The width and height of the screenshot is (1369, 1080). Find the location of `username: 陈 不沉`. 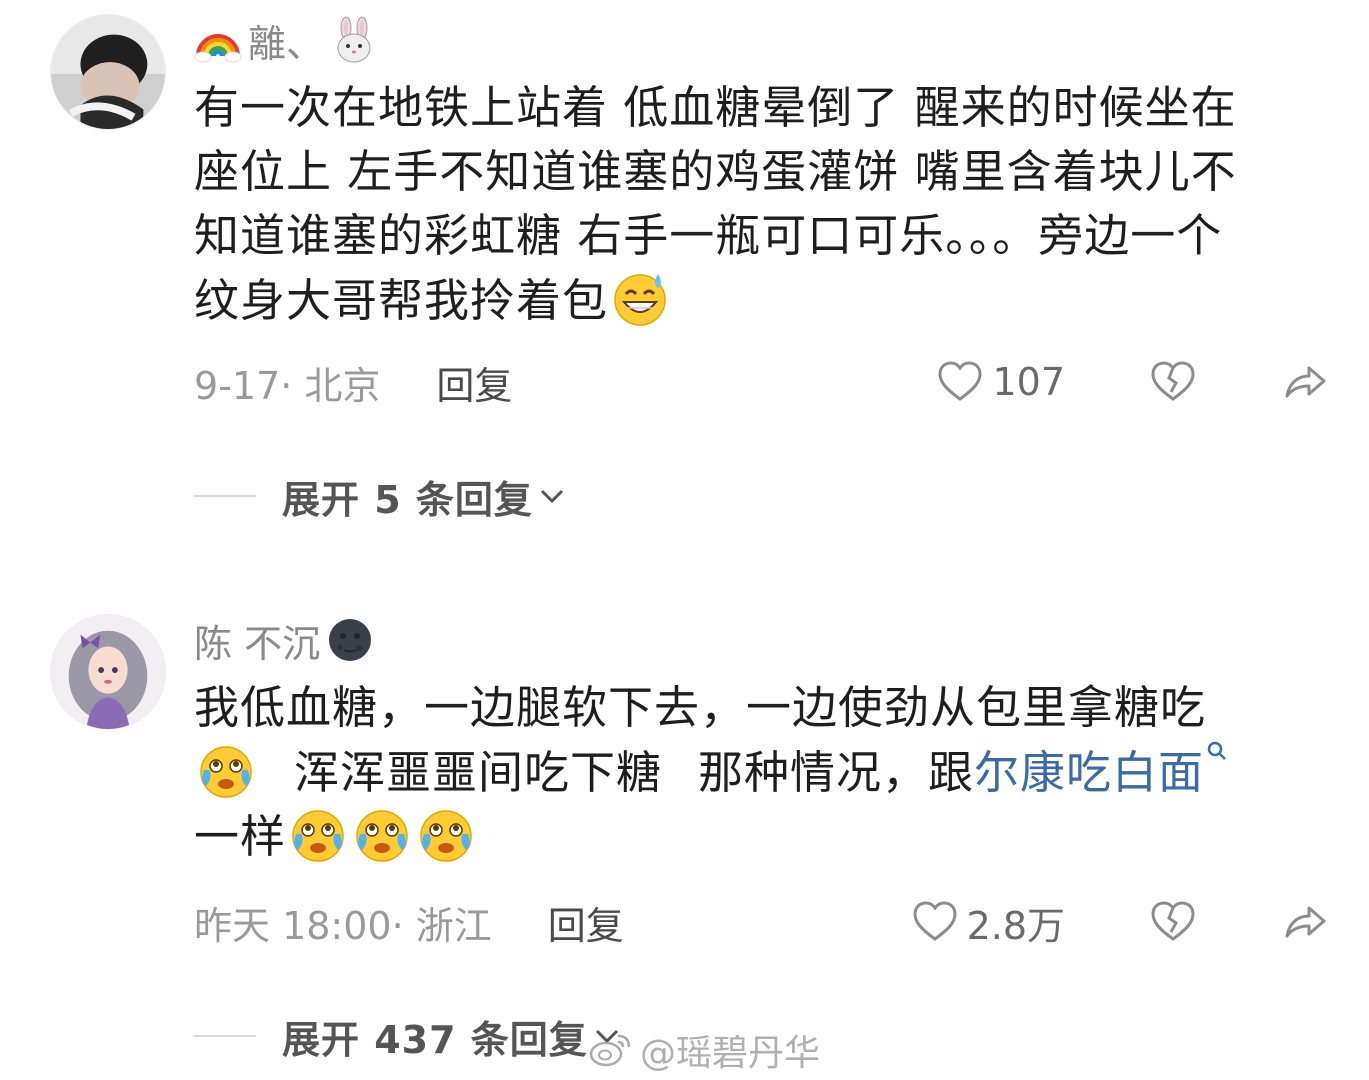

username: 陈 不沉 is located at coordinates (257, 640).